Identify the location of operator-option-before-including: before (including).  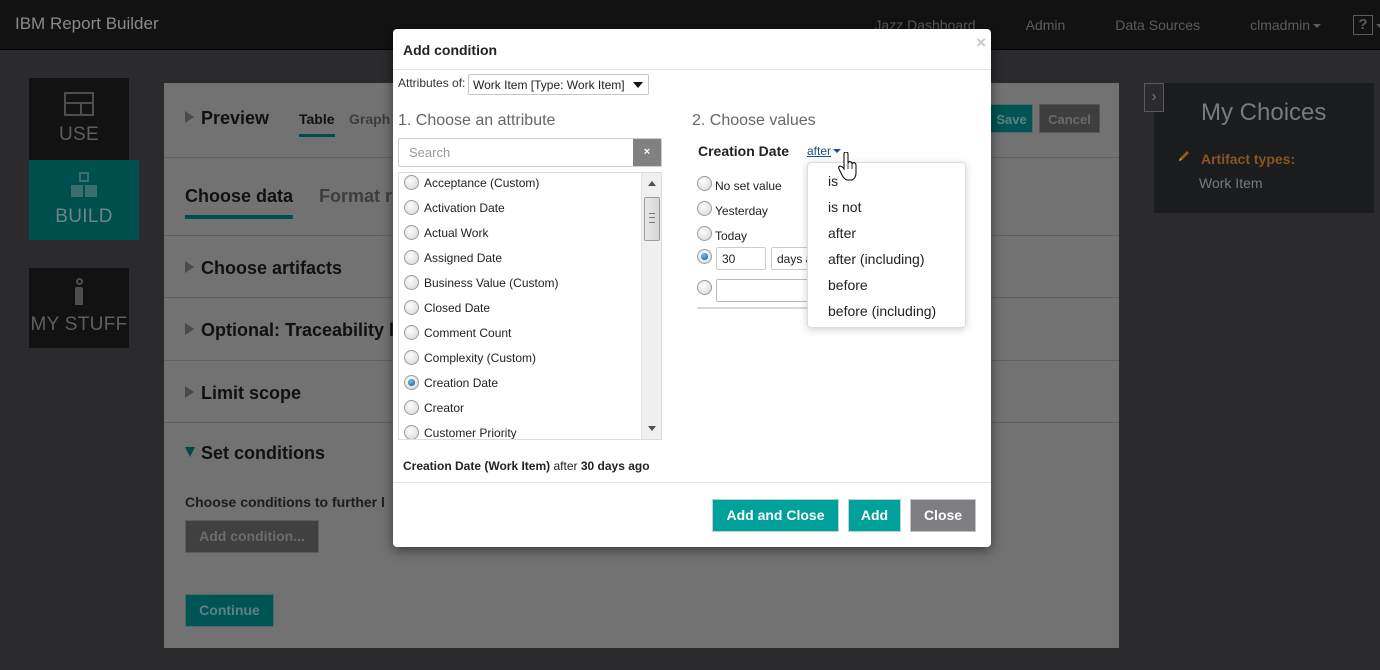
(882, 311).